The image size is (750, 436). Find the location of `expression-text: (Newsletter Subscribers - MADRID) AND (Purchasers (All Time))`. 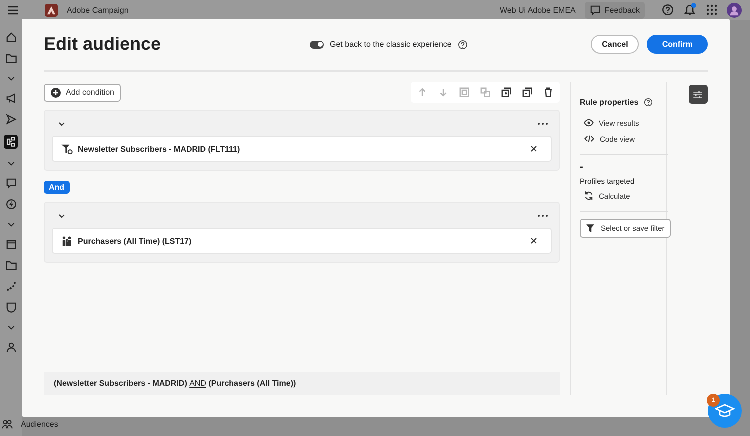

expression-text: (Newsletter Subscribers - MADRID) AND (Purchasers (All Time)) is located at coordinates (175, 383).